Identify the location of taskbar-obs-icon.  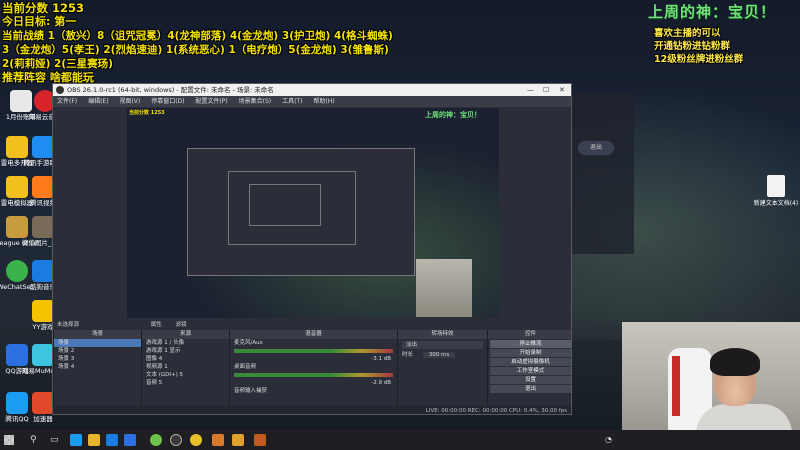
(176, 440).